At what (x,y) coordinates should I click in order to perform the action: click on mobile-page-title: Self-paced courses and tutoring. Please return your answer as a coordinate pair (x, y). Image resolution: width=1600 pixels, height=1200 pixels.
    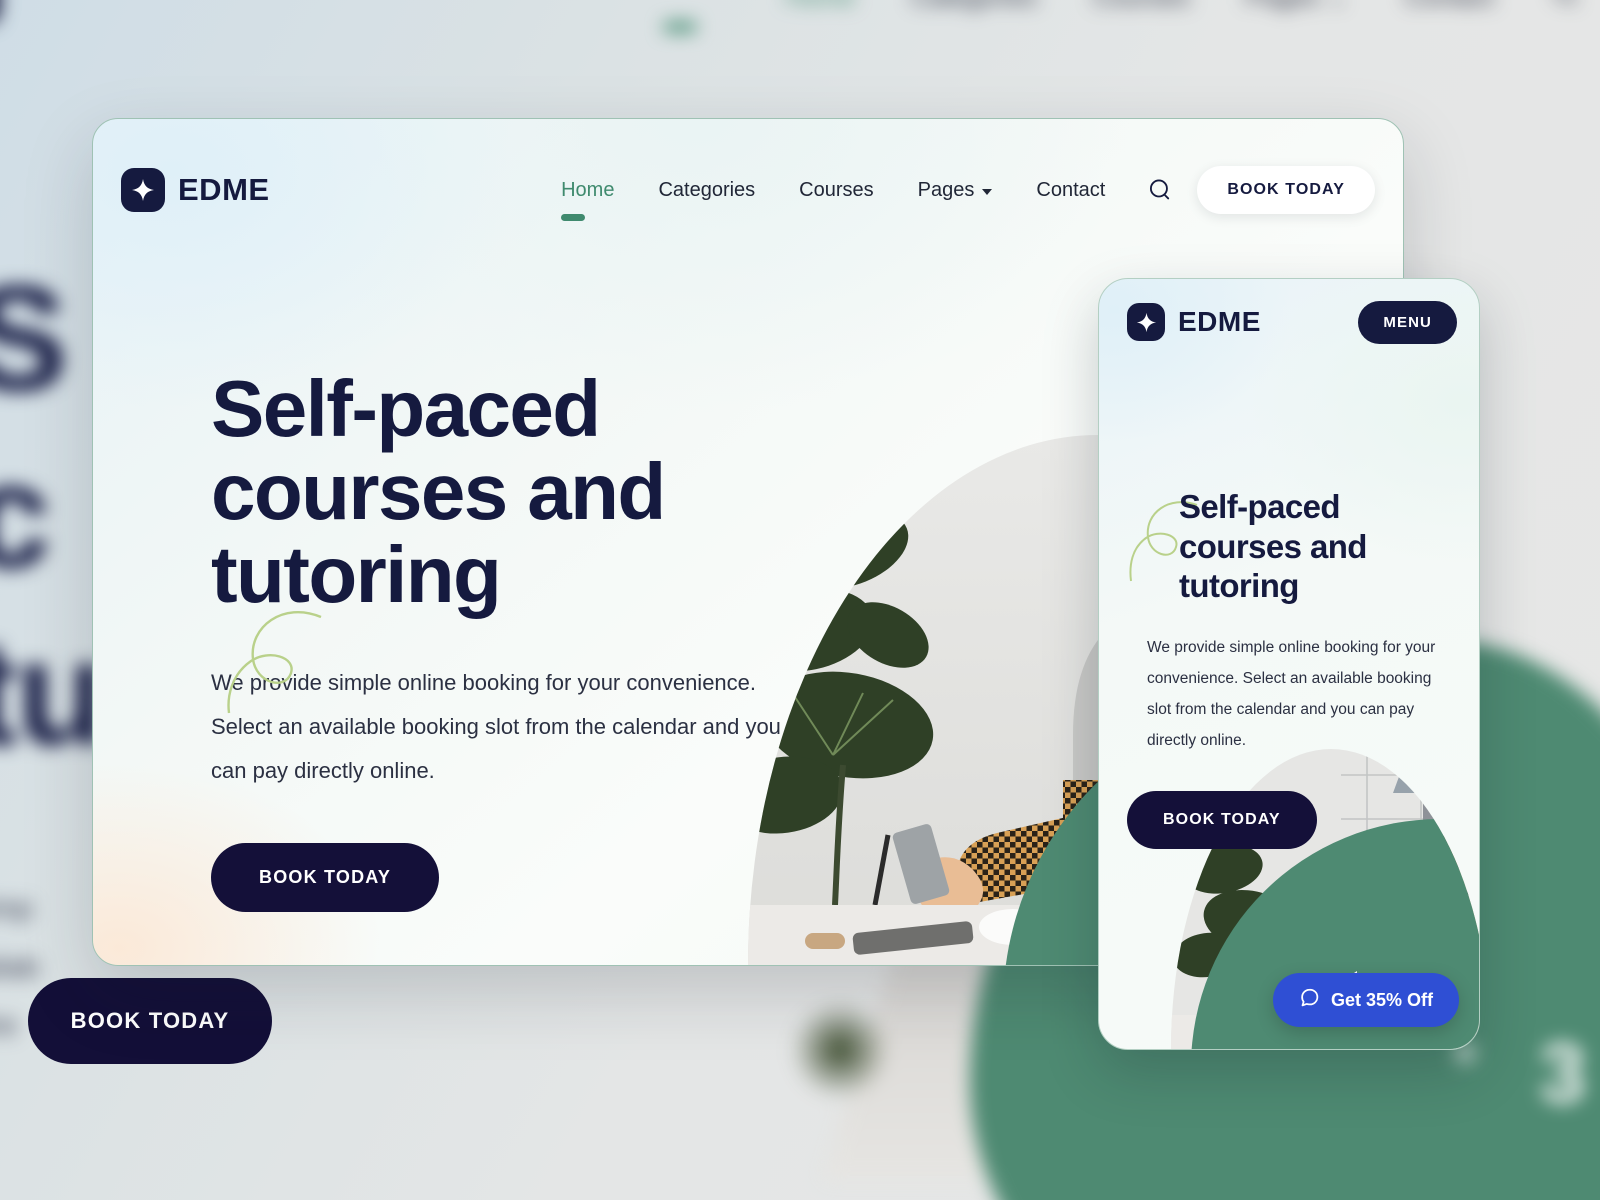
    Looking at the image, I should click on (1324, 546).